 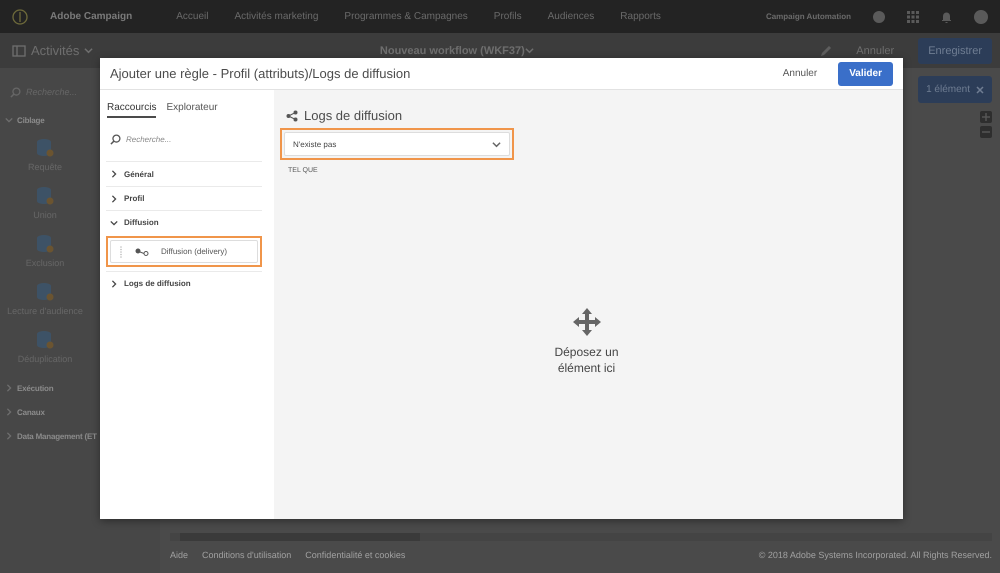 What do you see at coordinates (91, 16) in the screenshot?
I see `brand-name: Adobe Campaign` at bounding box center [91, 16].